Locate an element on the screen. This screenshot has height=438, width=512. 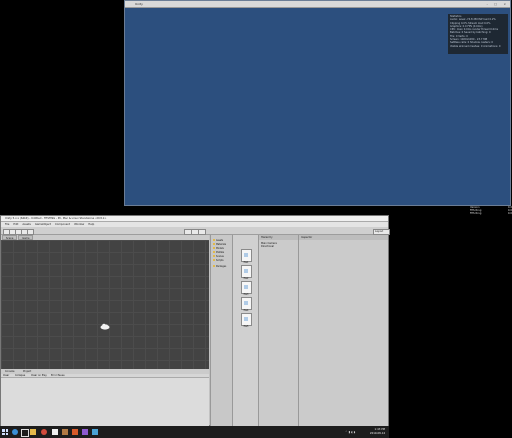
app-icon3 is located at coordinates (95, 432).